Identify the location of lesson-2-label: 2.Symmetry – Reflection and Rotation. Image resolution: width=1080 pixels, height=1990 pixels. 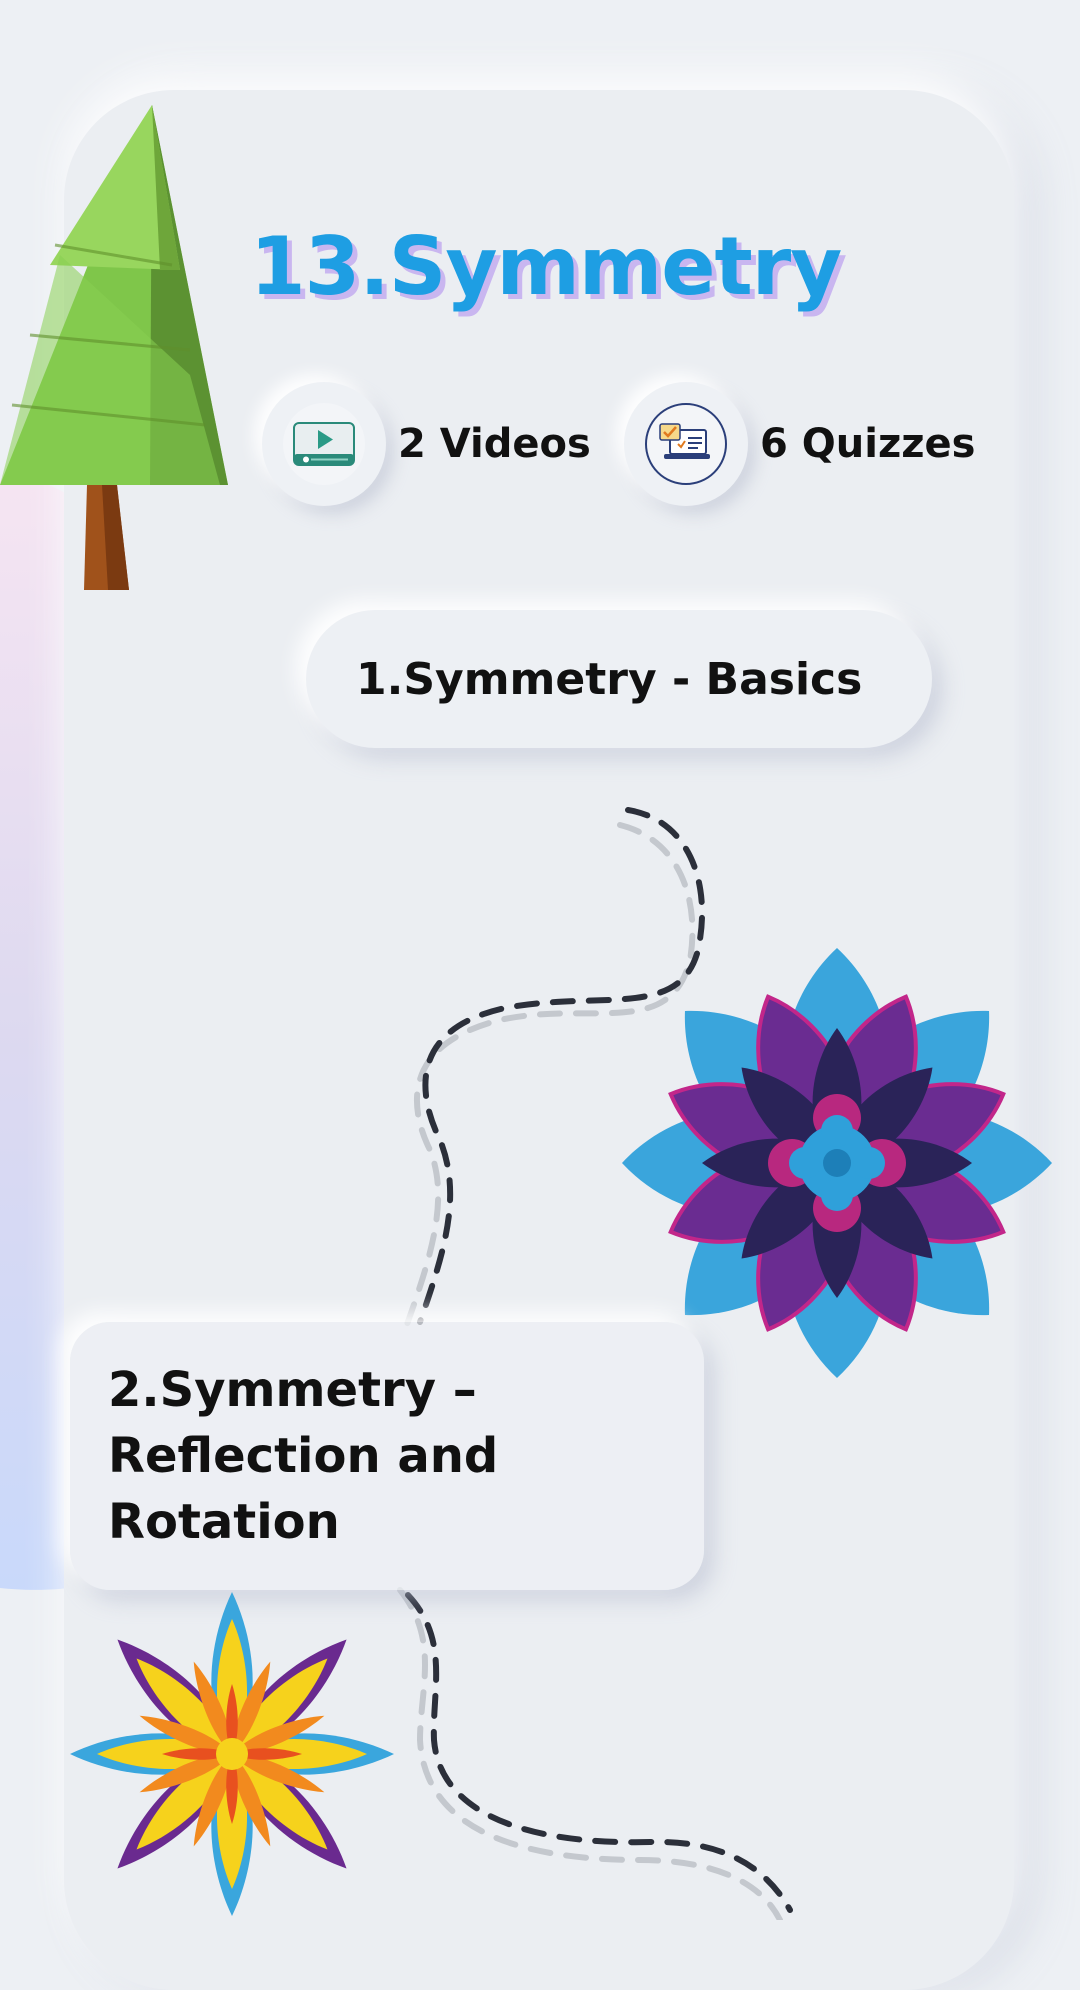
(303, 1456).